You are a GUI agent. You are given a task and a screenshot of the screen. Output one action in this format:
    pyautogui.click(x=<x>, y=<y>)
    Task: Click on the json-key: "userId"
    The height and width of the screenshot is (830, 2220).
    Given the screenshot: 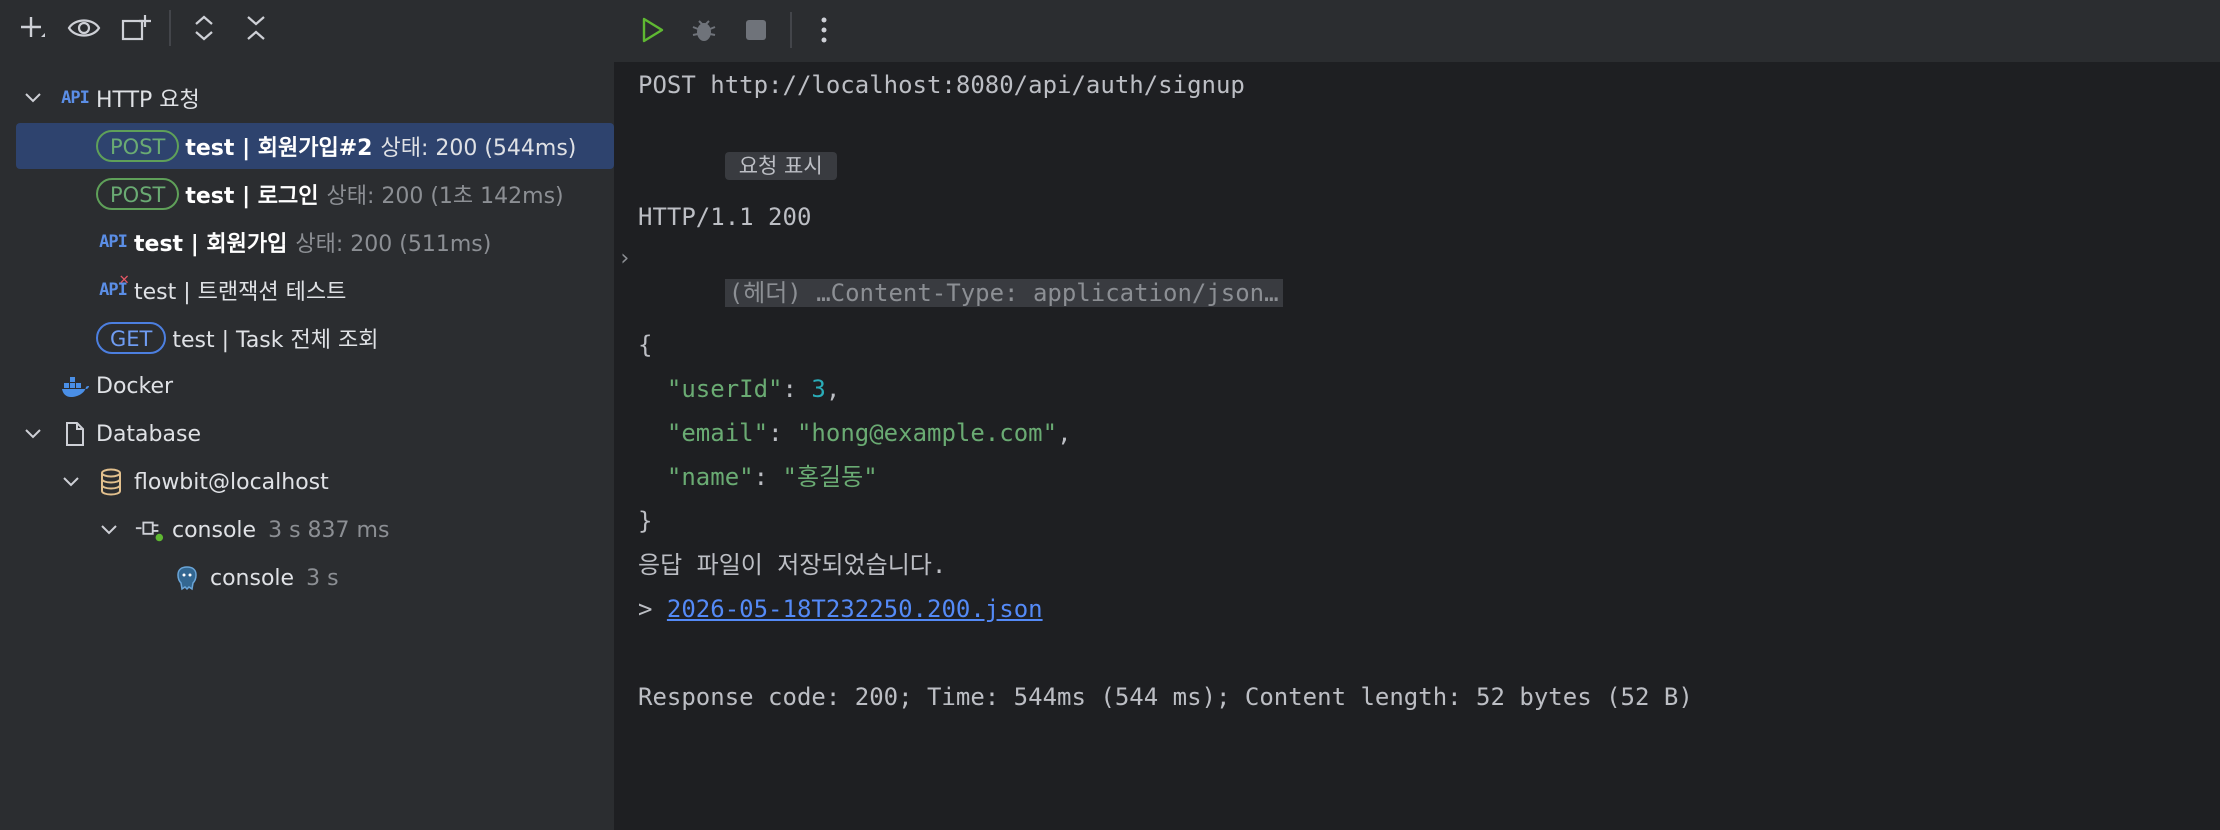 What is the action you would take?
    pyautogui.click(x=724, y=389)
    